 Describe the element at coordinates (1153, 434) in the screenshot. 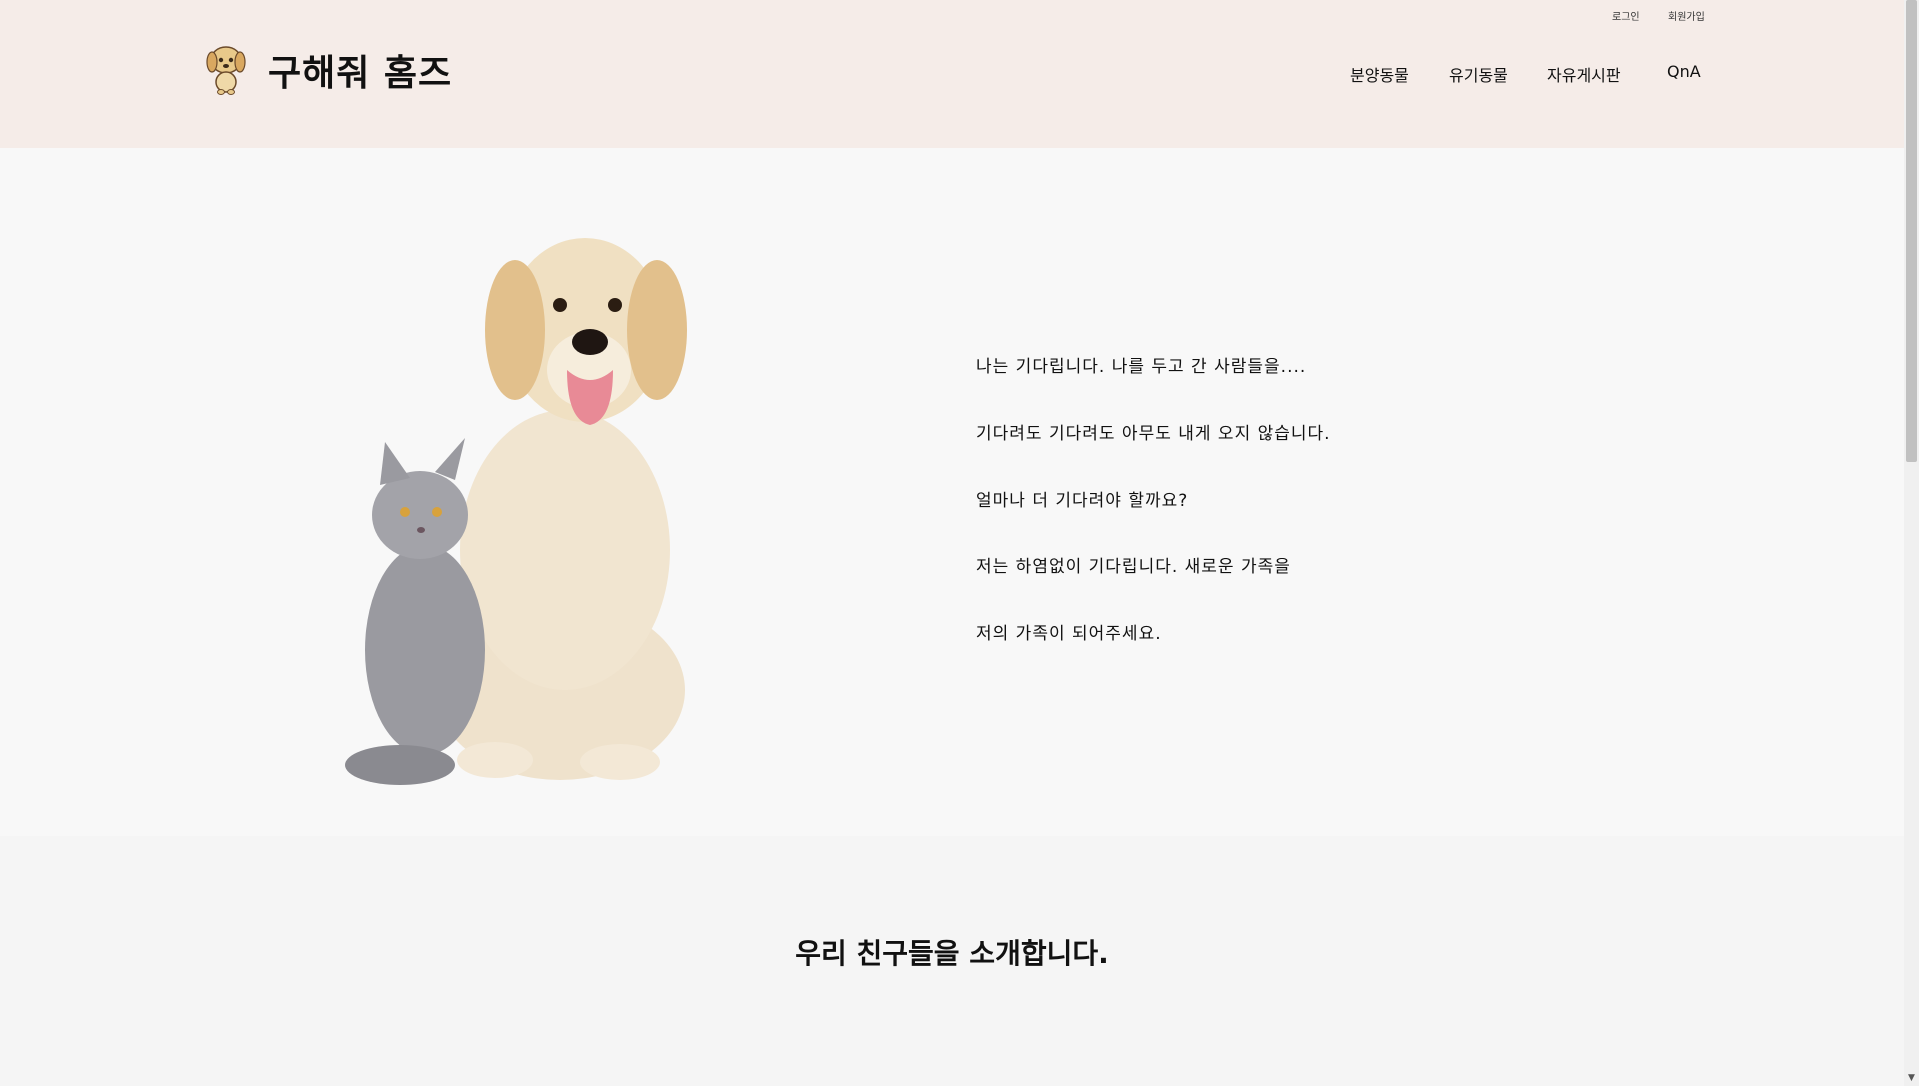

I see `hero-text-line: 기다려도 기다려도 아무도 내게 오지 않습니다.` at that location.